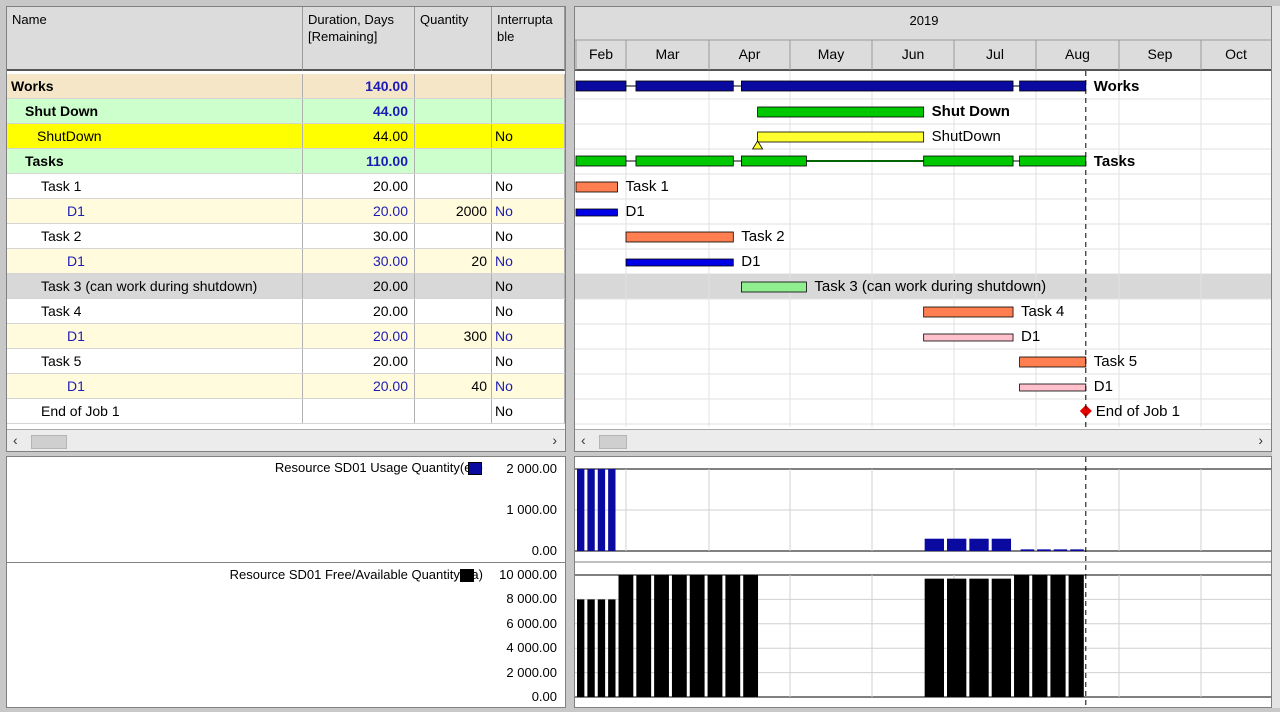 The image size is (1280, 712). Describe the element at coordinates (528, 39) in the screenshot. I see `column-header-interruptable: Interruptable` at that location.